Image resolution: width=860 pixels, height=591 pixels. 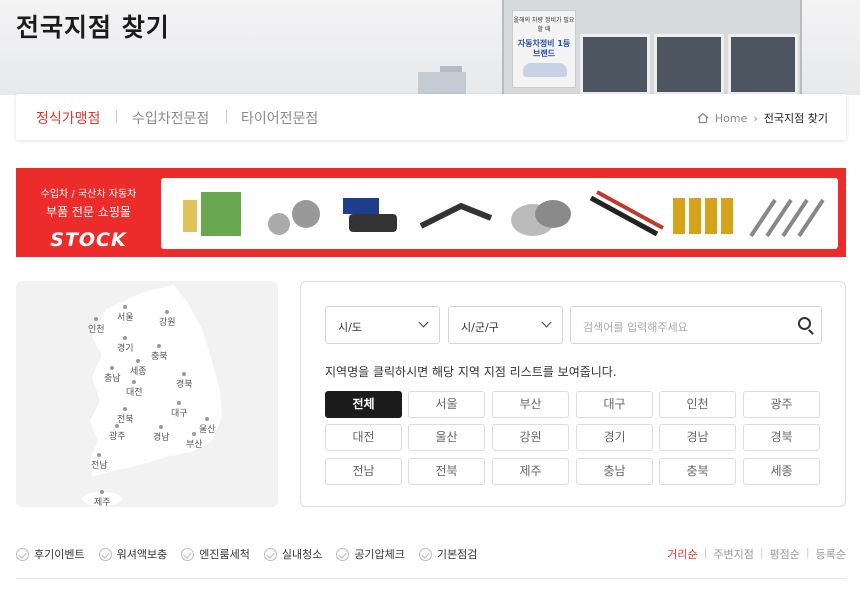 What do you see at coordinates (99, 462) in the screenshot?
I see `map-city-jeonnam: 전남` at bounding box center [99, 462].